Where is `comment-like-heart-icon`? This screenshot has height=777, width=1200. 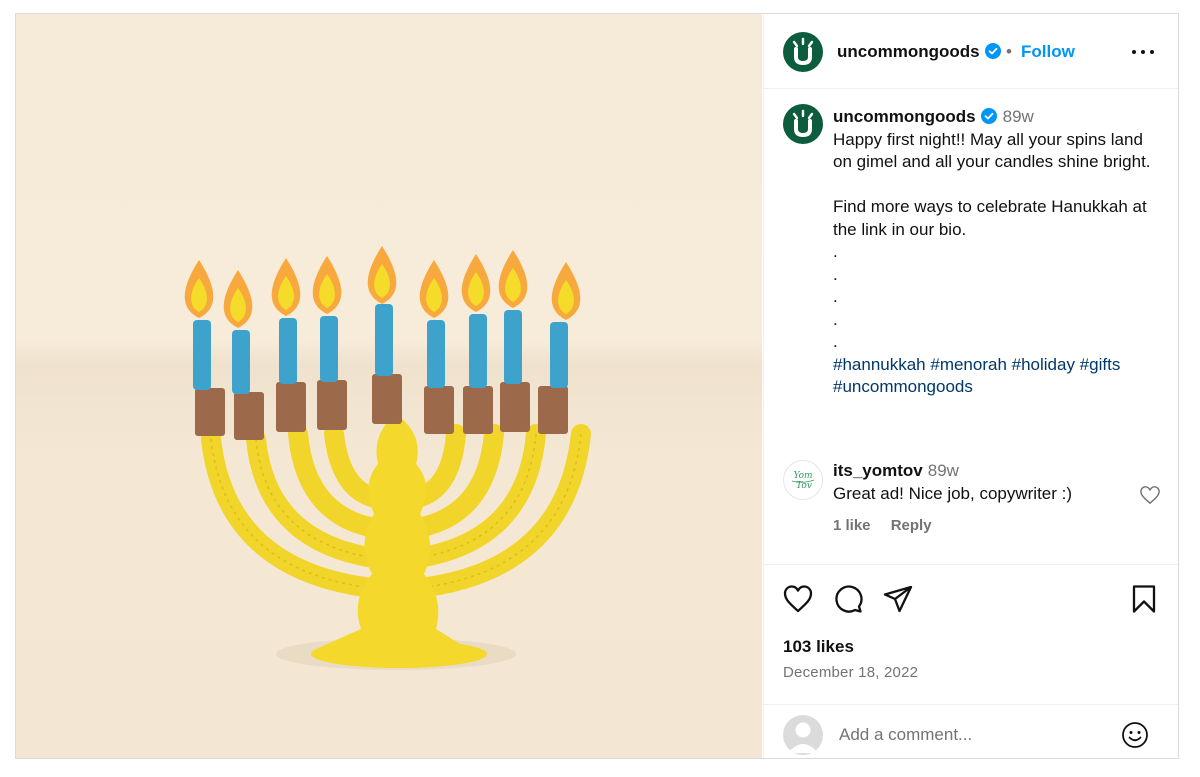
comment-like-heart-icon is located at coordinates (1150, 495).